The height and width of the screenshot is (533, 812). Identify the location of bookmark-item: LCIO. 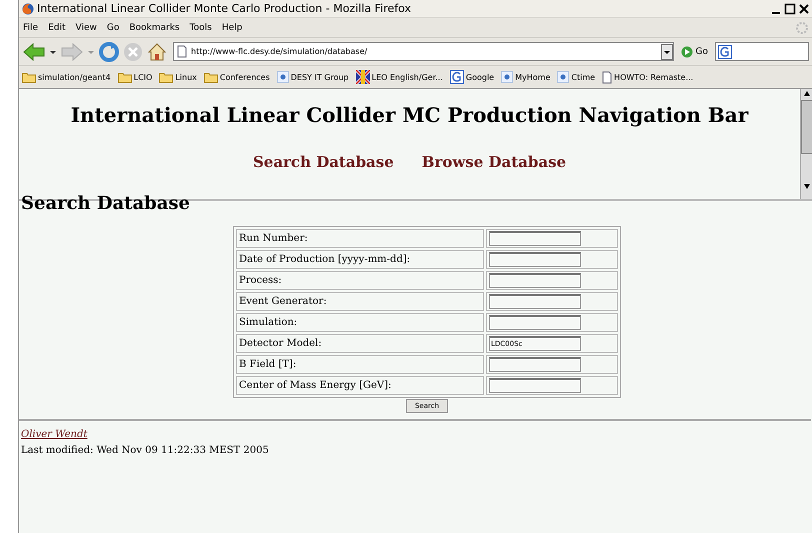
(135, 77).